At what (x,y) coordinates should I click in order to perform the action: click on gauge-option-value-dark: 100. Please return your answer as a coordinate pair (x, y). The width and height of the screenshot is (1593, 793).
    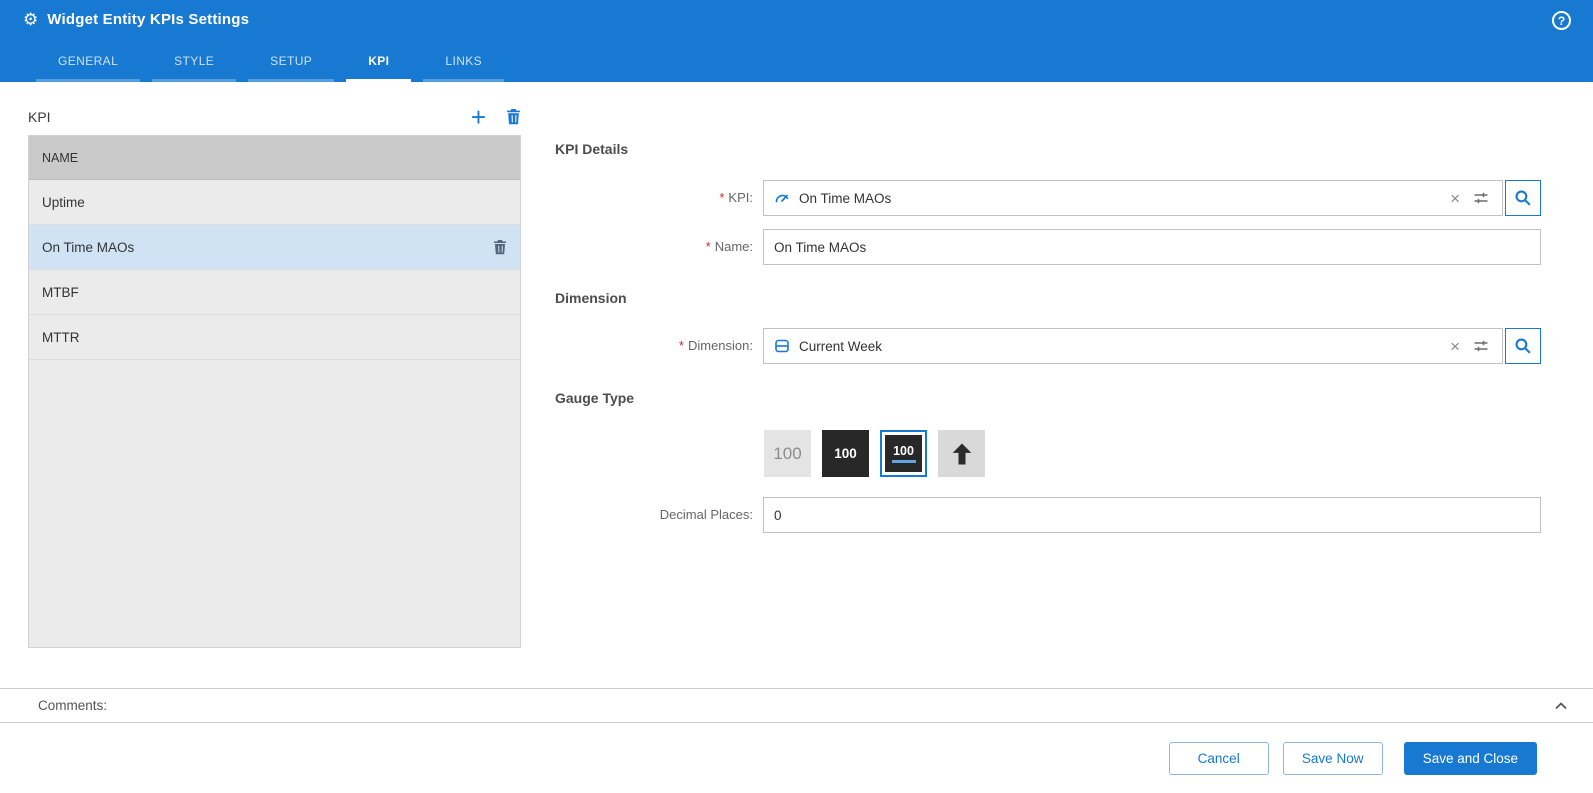
    Looking at the image, I should click on (845, 453).